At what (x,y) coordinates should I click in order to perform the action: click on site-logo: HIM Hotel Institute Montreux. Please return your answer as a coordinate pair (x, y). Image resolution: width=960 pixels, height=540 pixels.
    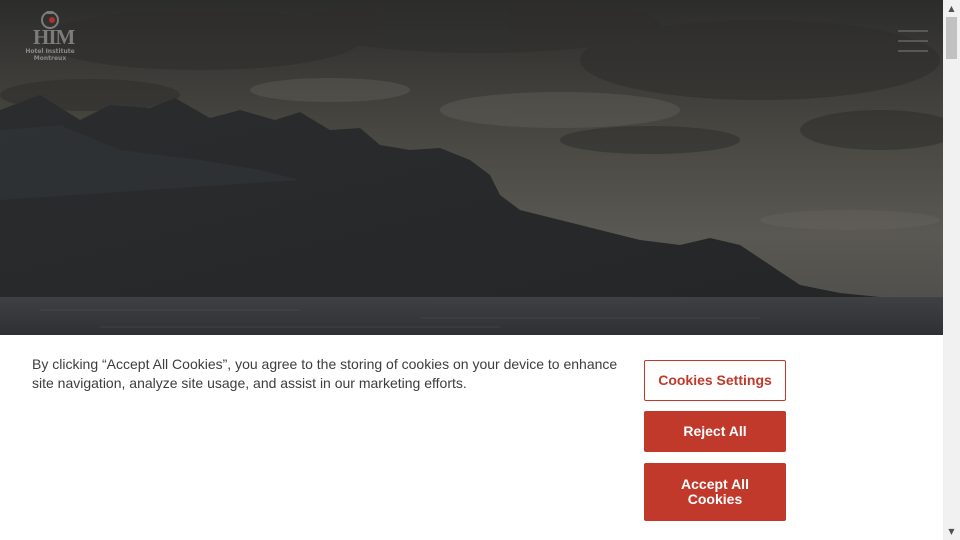
    Looking at the image, I should click on (50, 39).